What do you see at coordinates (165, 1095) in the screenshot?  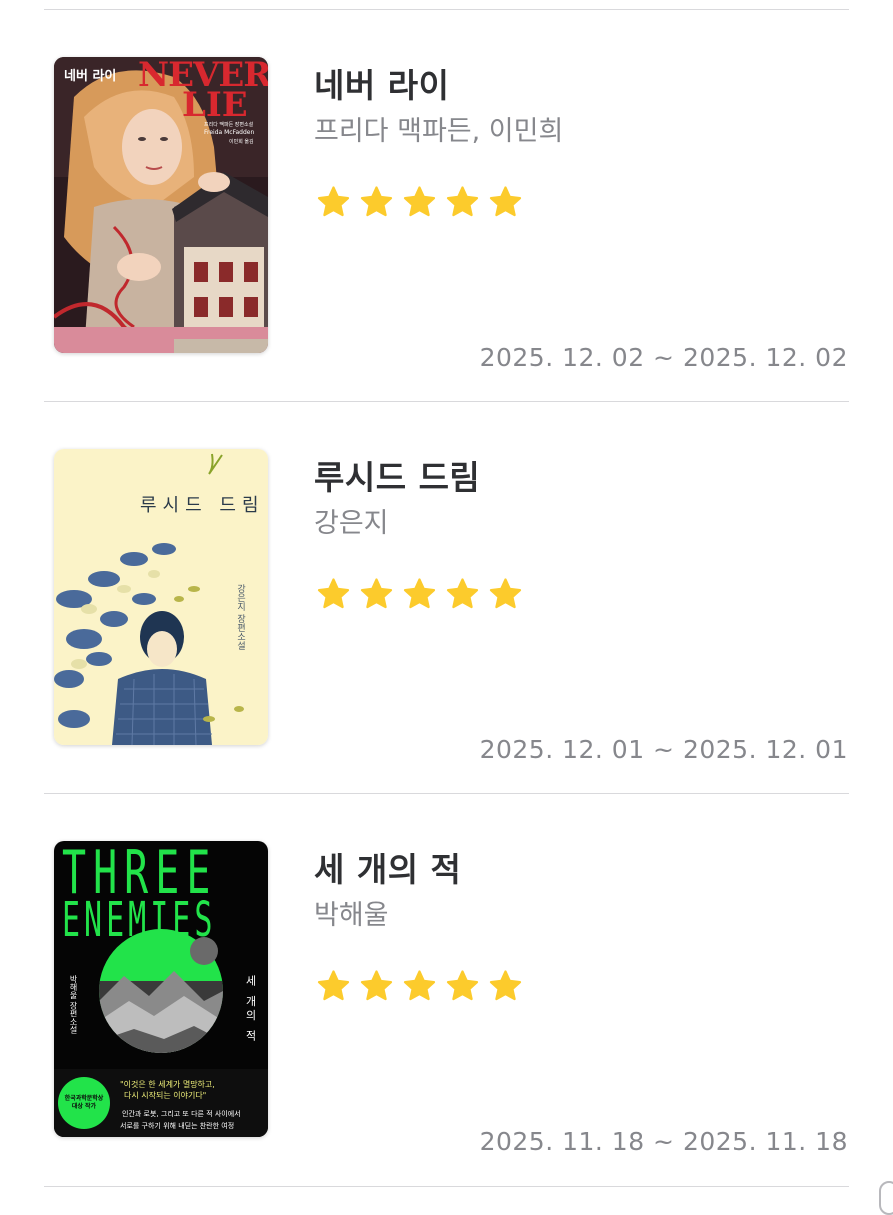 I see `cover-quote-2: 다시 시작되는 이야기다"` at bounding box center [165, 1095].